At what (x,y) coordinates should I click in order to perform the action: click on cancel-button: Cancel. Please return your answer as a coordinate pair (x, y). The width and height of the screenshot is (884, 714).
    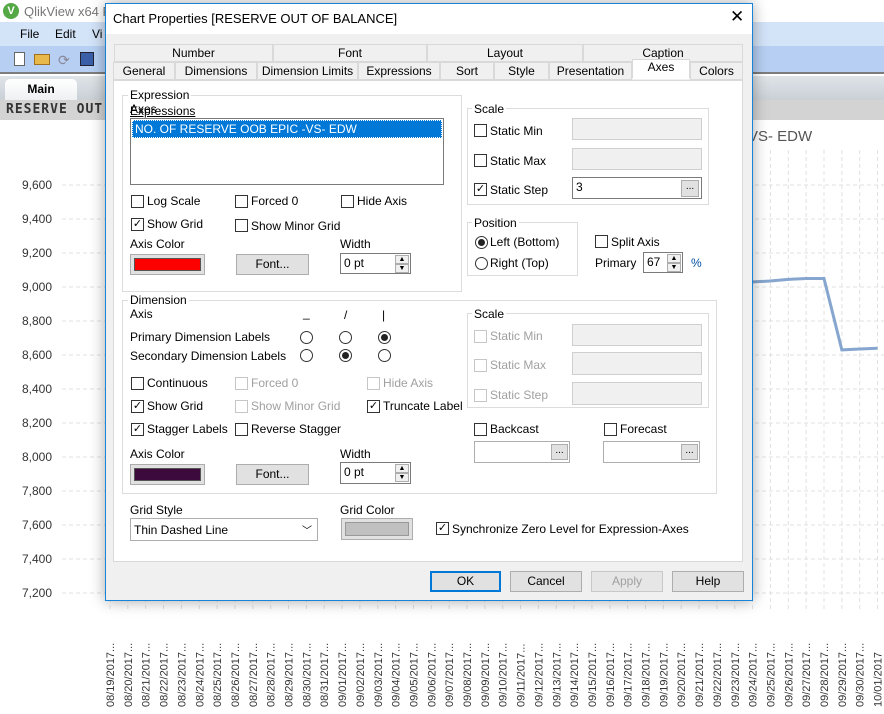
    Looking at the image, I should click on (546, 581).